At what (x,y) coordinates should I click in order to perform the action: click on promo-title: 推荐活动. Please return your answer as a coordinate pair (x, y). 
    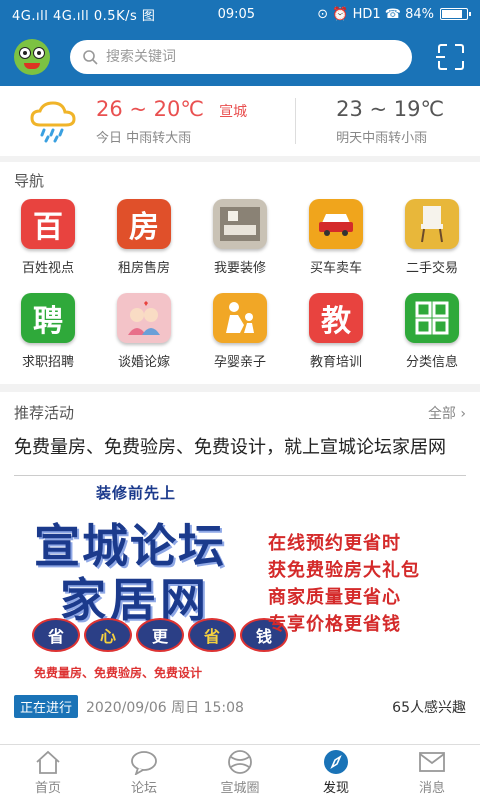
    Looking at the image, I should click on (44, 413).